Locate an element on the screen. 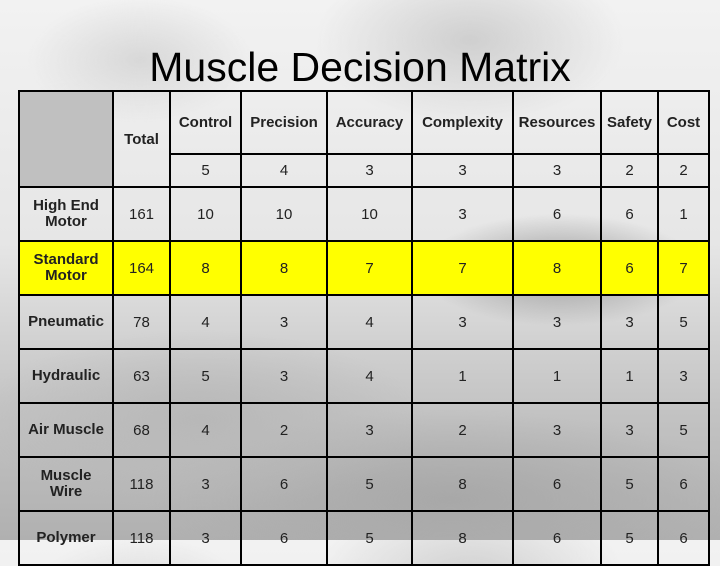 This screenshot has height=566, width=720. score-cell-complexity: 7 is located at coordinates (462, 268).